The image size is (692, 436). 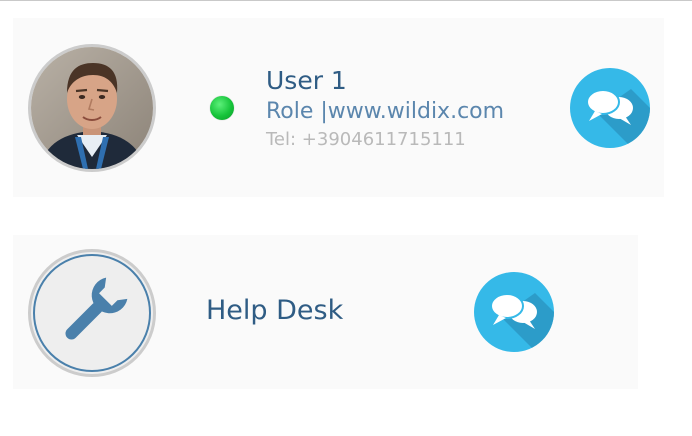 I want to click on contact-phone: Tel: +3904611715111, so click(x=366, y=139).